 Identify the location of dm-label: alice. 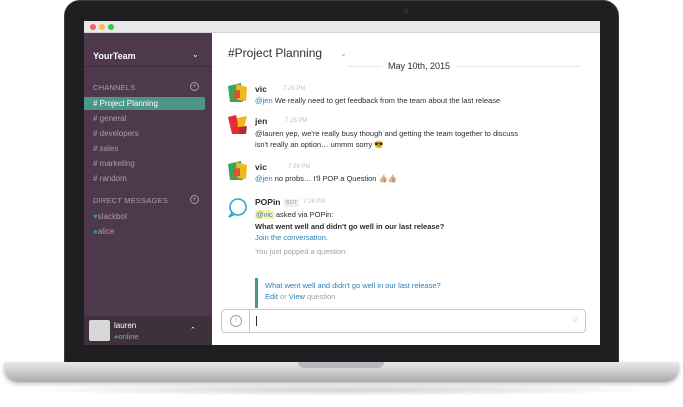
(106, 231).